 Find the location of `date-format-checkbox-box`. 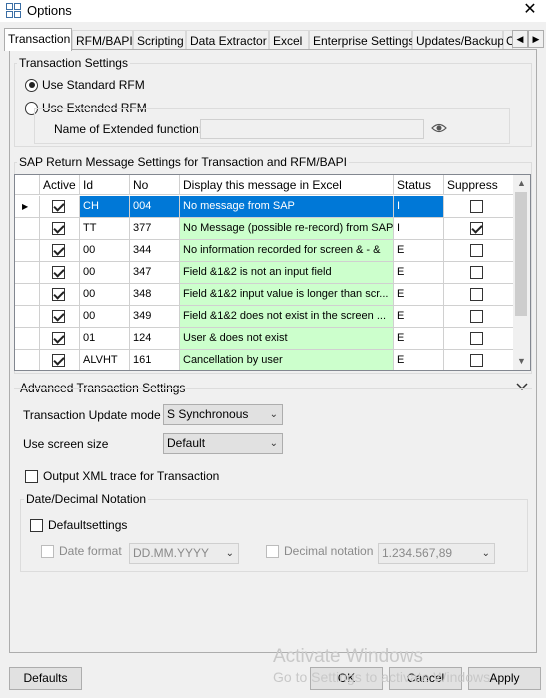

date-format-checkbox-box is located at coordinates (47, 551).